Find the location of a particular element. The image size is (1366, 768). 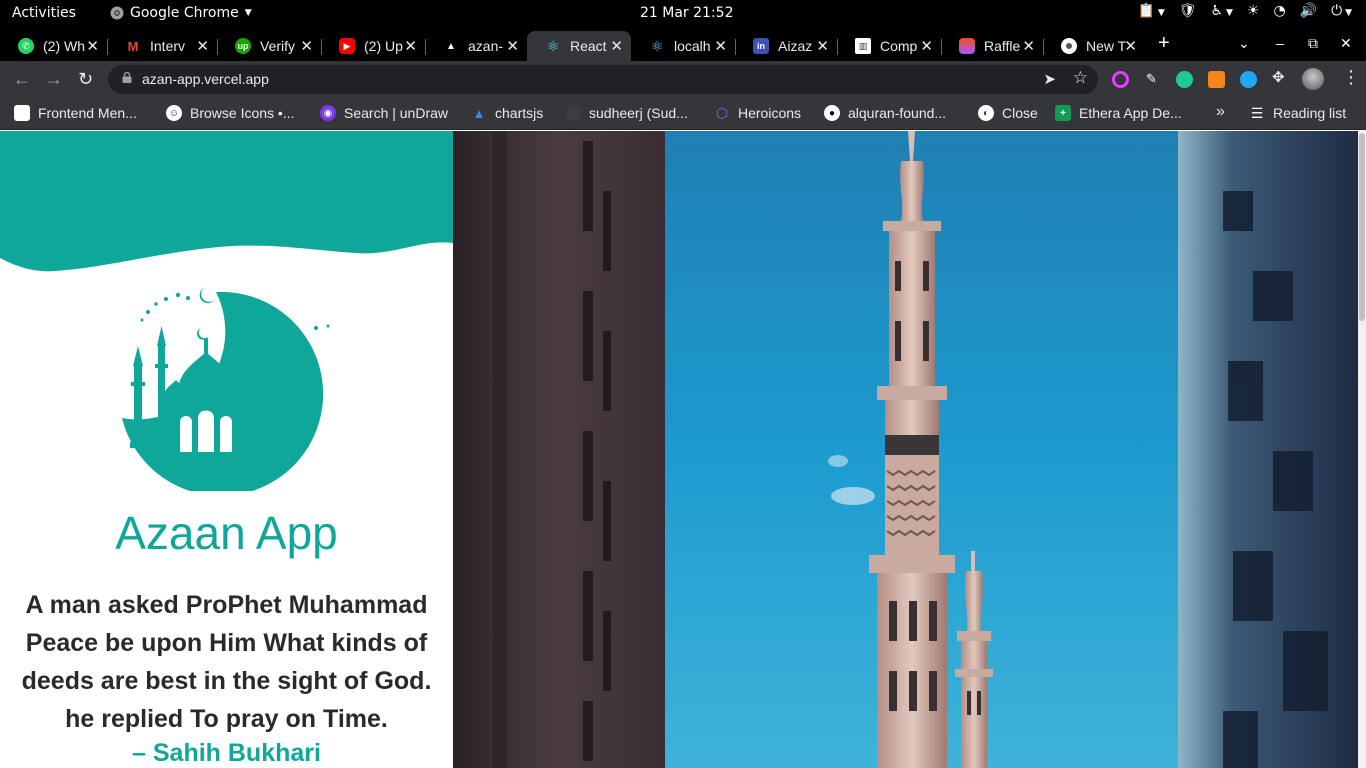

tab-linkedin: in Aizaz ✕ is located at coordinates (786, 46).